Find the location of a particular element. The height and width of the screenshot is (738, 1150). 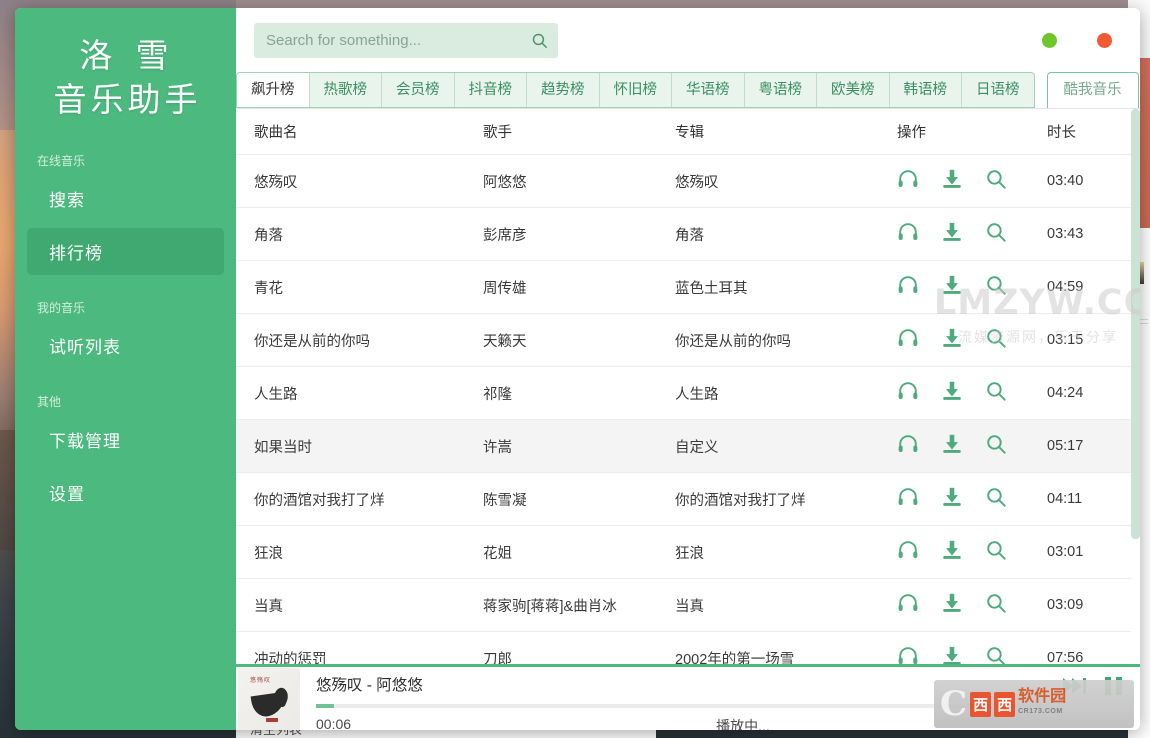

tab-regebang: 热歌榜 is located at coordinates (345, 90).